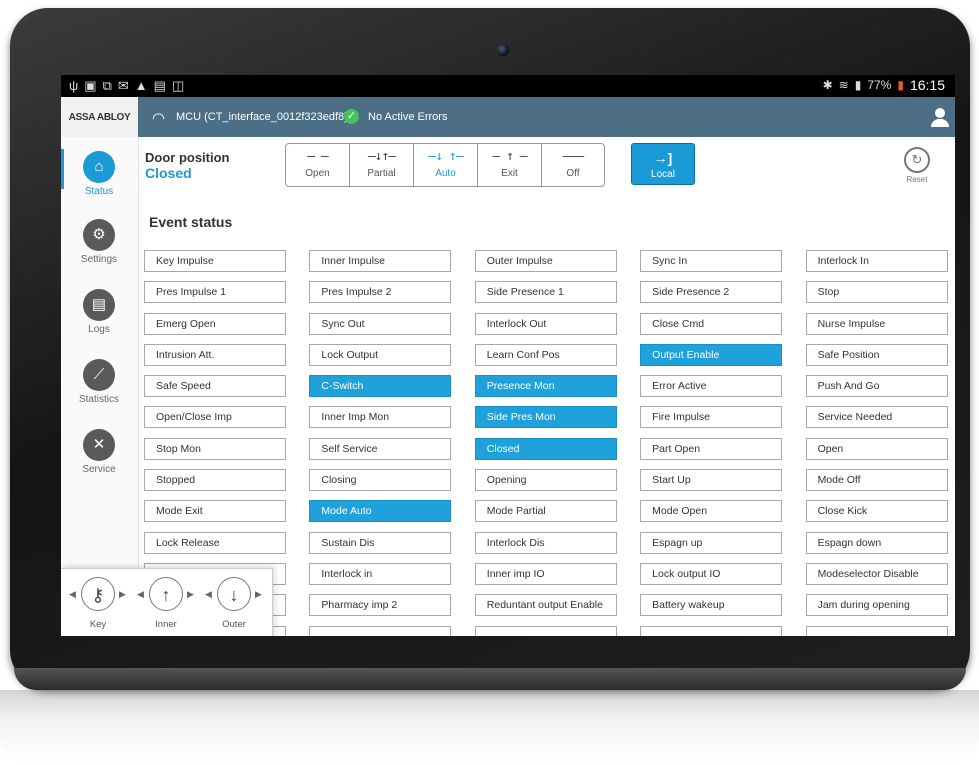 This screenshot has width=979, height=765. I want to click on event-status-item: Lock Output, so click(380, 354).